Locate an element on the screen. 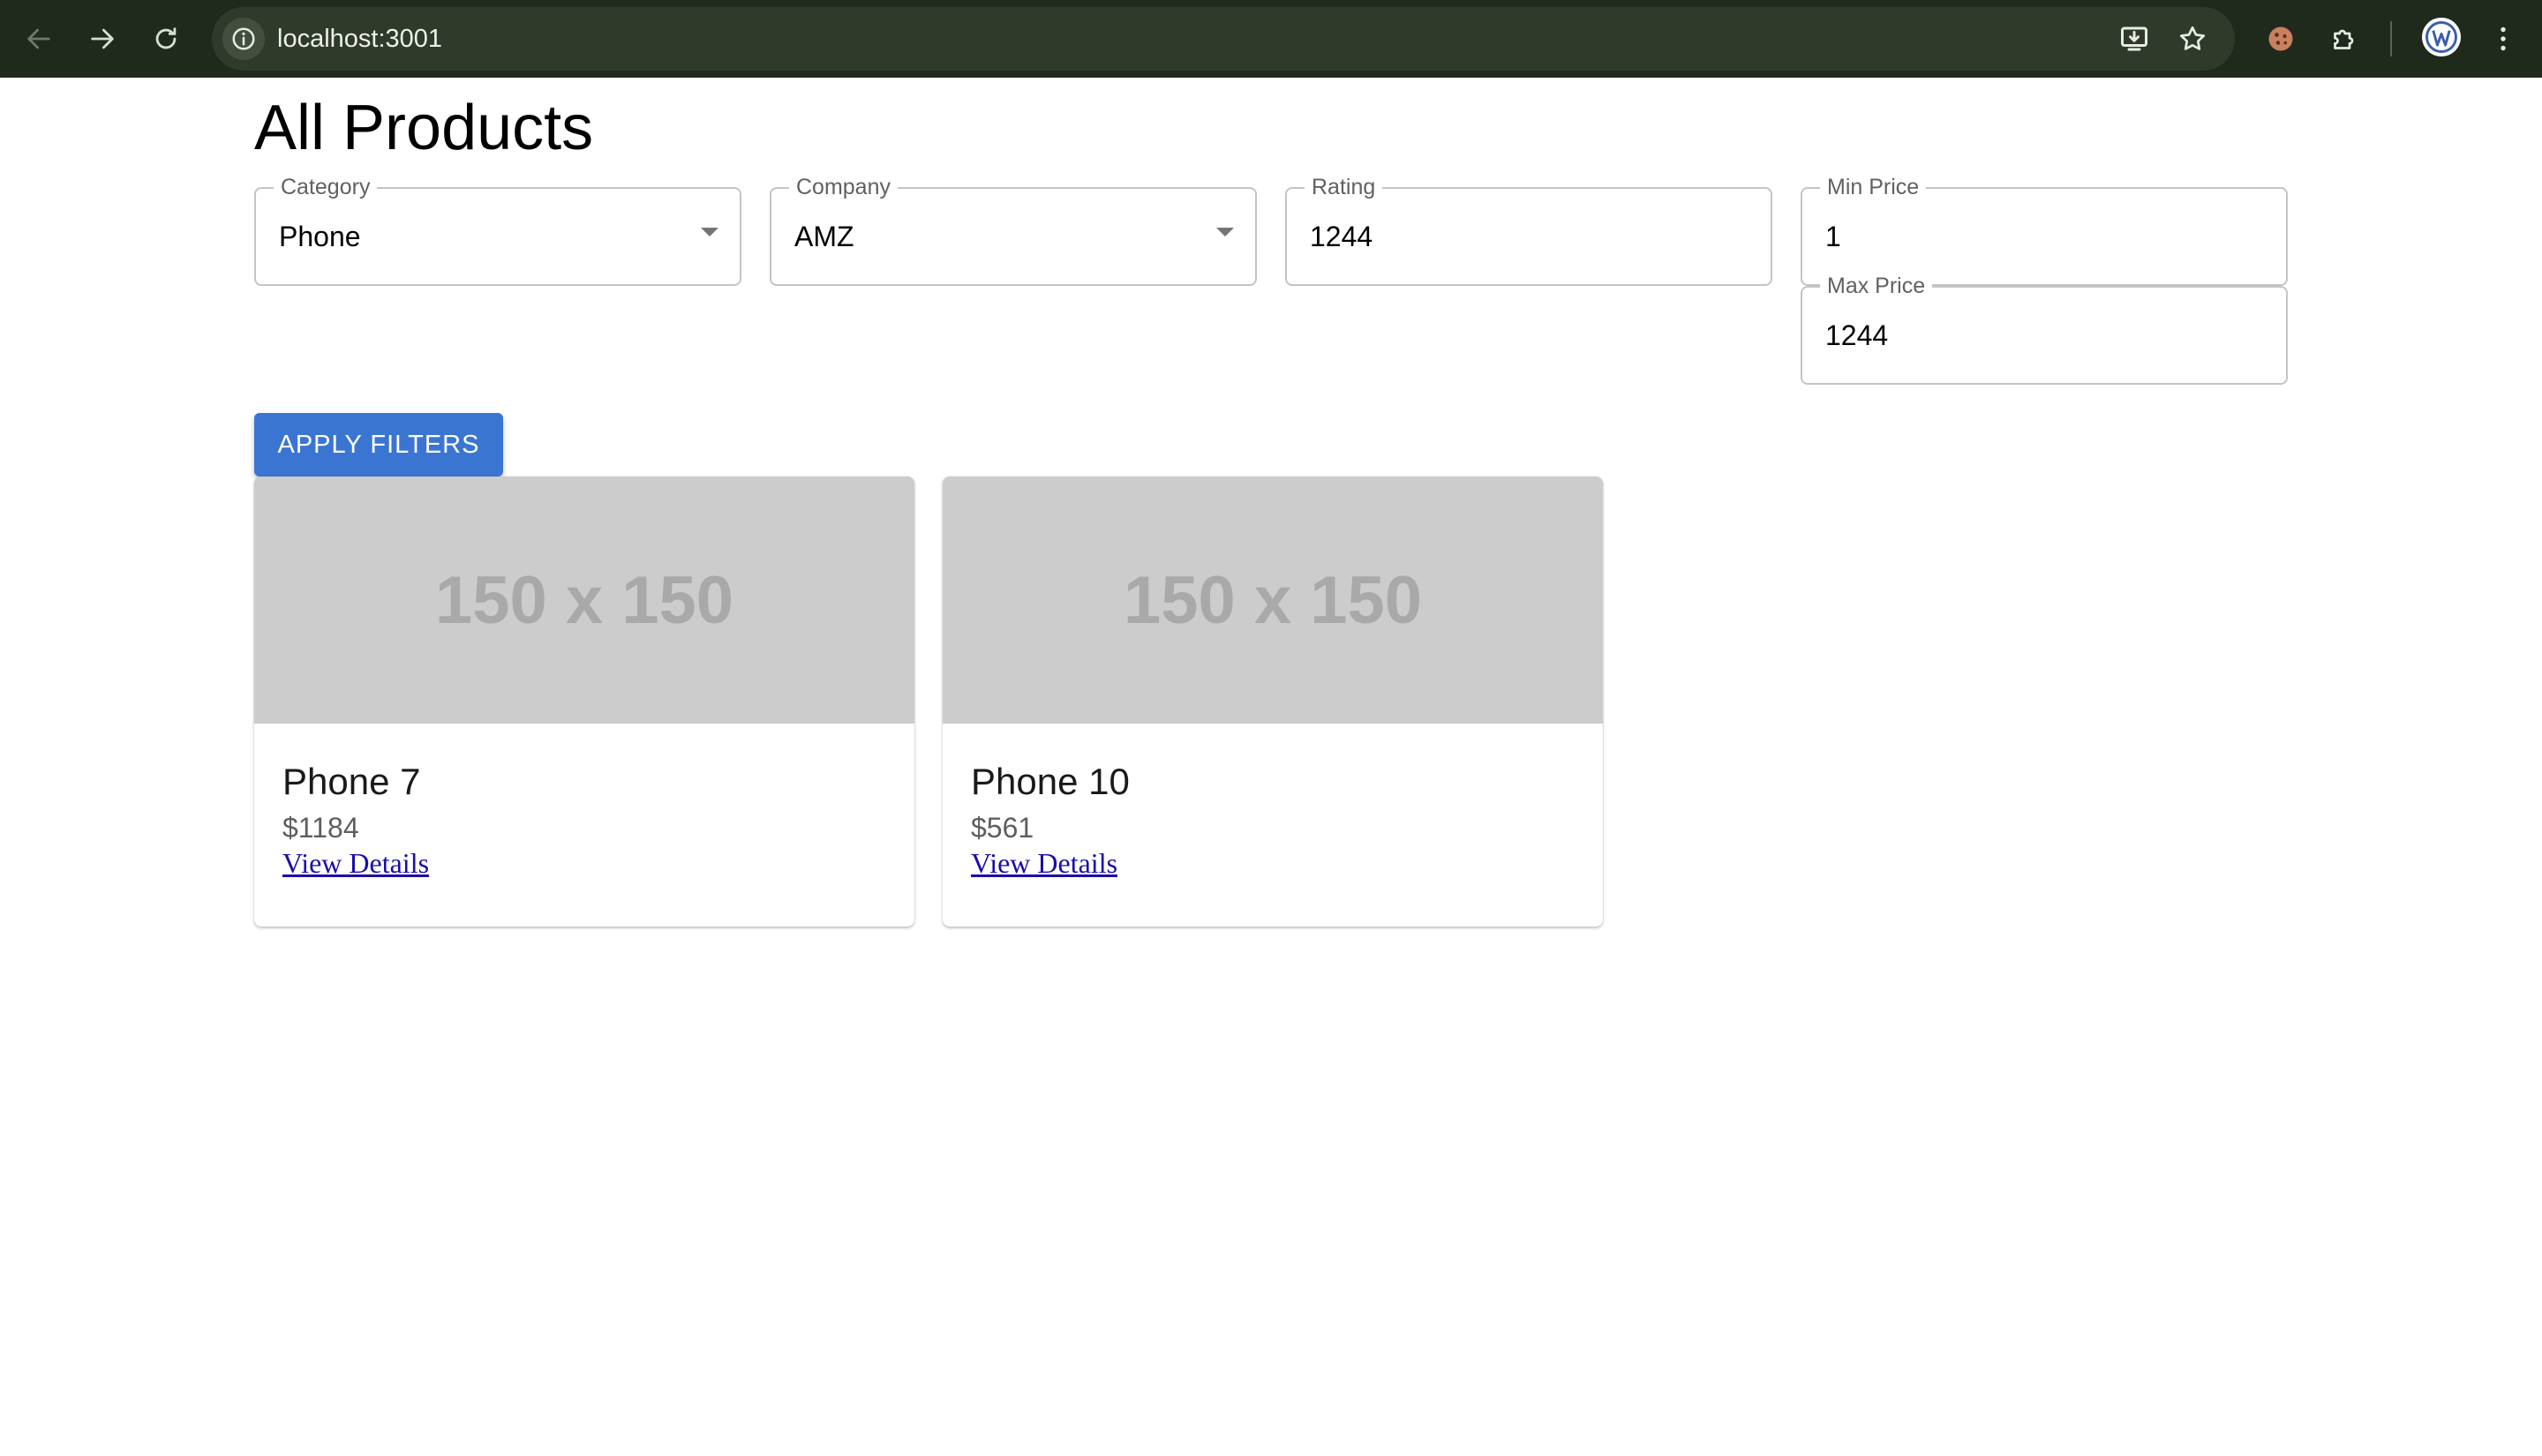 The height and width of the screenshot is (1456, 2542). site-info-button is located at coordinates (243, 39).